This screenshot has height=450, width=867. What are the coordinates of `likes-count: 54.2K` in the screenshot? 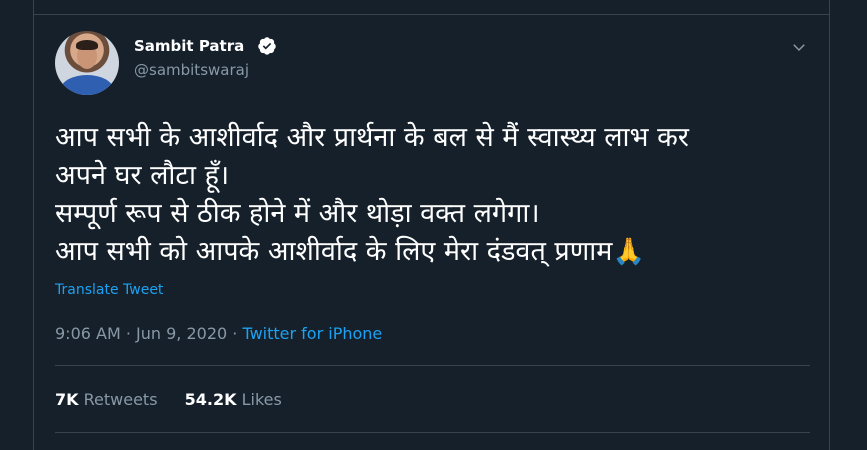 It's located at (210, 399).